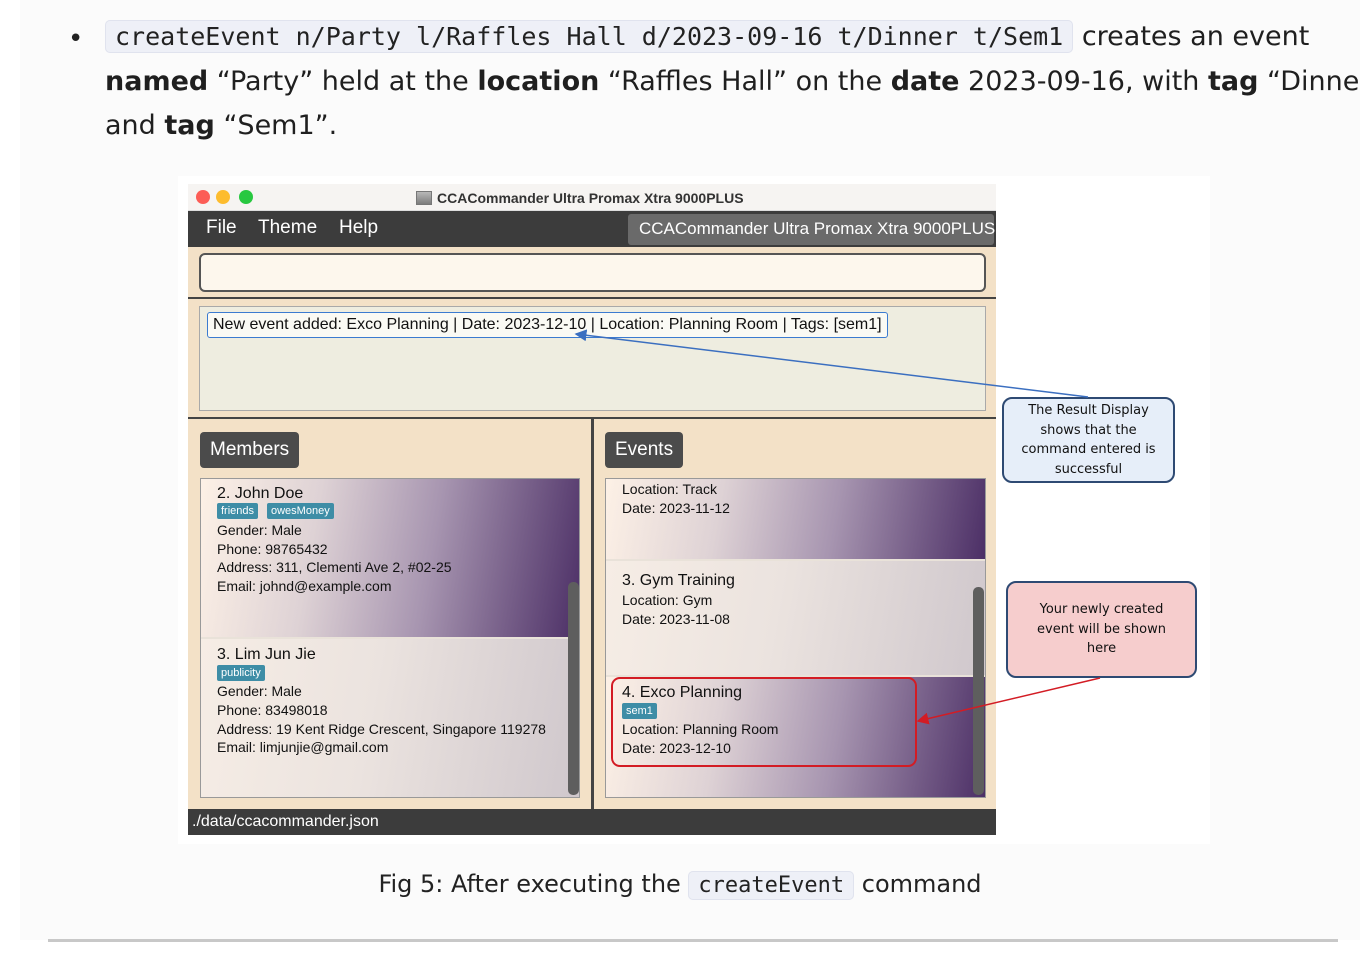 Image resolution: width=1360 pixels, height=962 pixels. I want to click on menu-app-title: CCACommander Ultra Promax Xtra 9000PLUS, so click(812, 229).